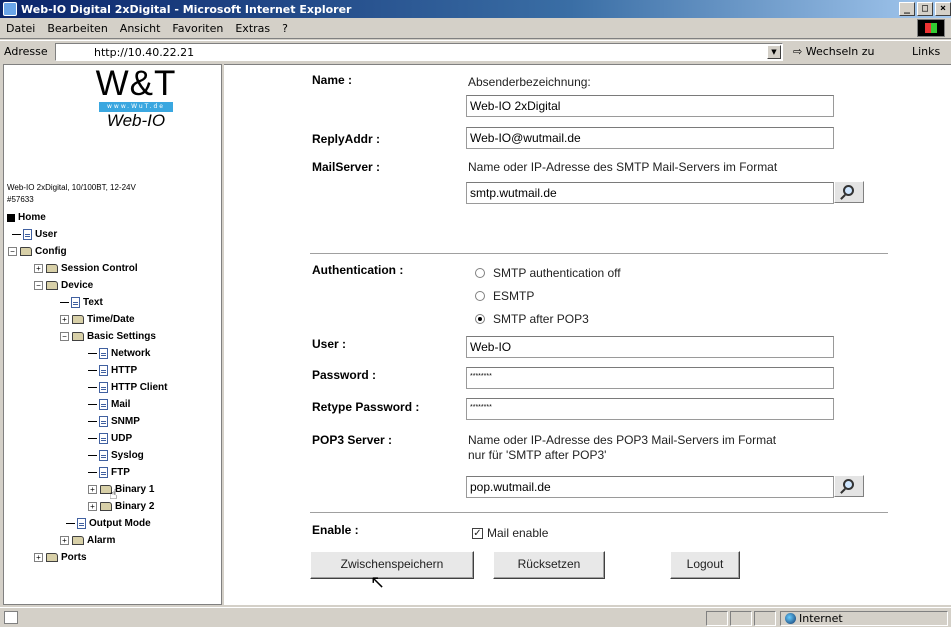 Image resolution: width=951 pixels, height=627 pixels. I want to click on tree-item-syslog: Syslog, so click(116, 455).